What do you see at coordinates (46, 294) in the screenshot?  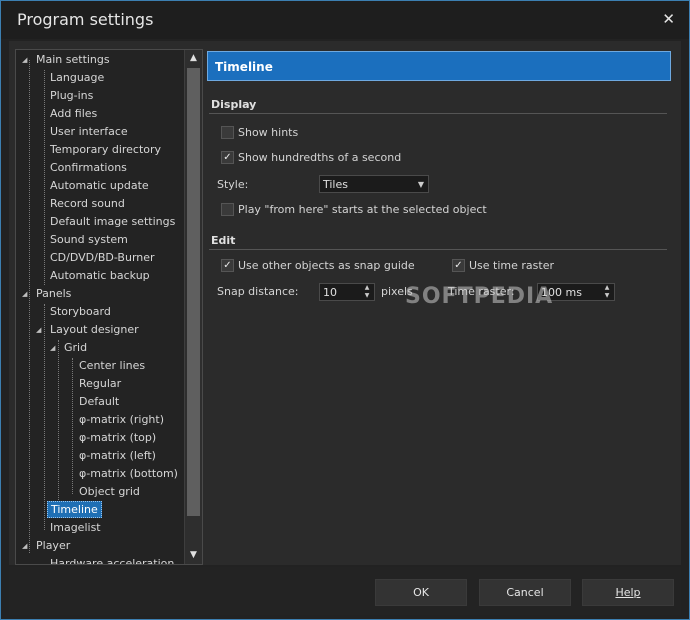 I see `tree-item-panels: ◢ Panels` at bounding box center [46, 294].